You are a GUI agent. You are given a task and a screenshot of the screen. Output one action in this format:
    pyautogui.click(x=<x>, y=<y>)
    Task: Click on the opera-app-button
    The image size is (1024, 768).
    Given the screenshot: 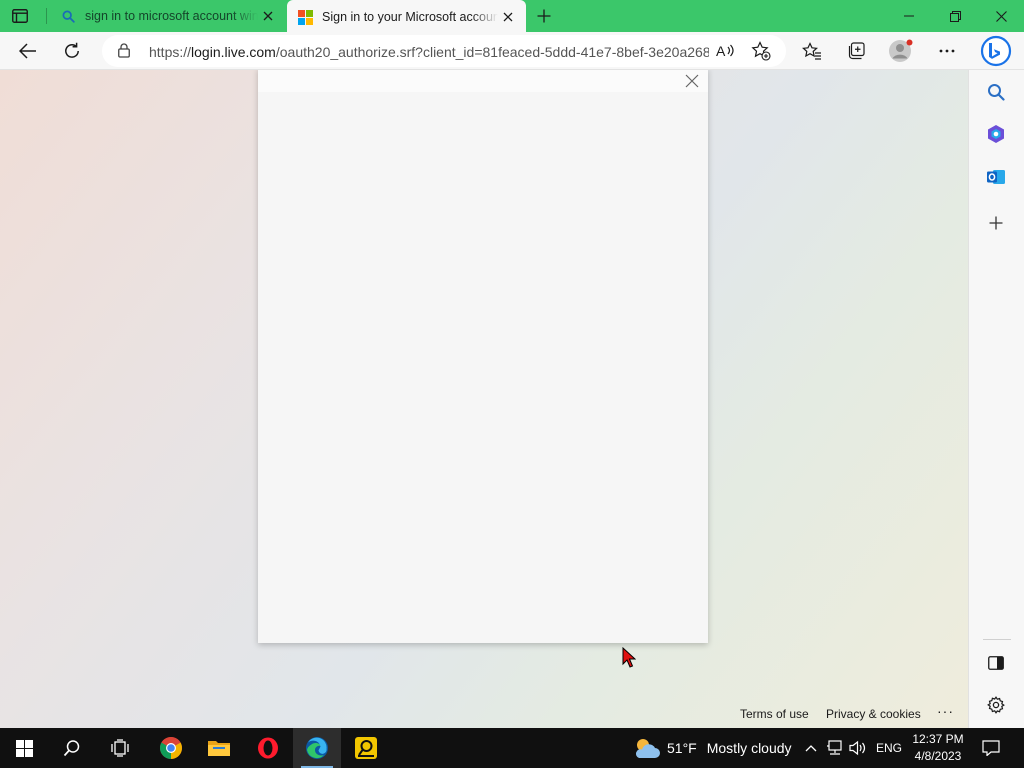 What is the action you would take?
    pyautogui.click(x=268, y=748)
    